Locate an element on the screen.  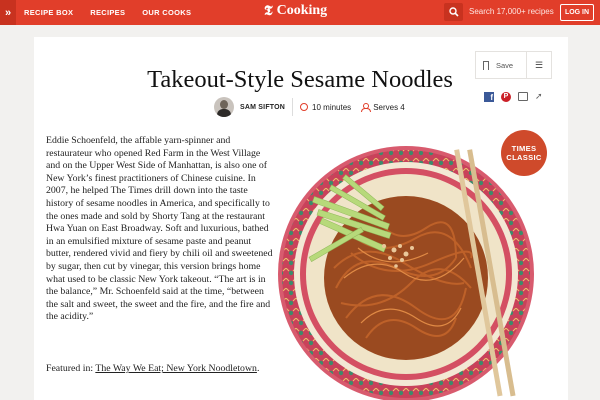
search-input: Search 17,000+ recipes is located at coordinates (511, 11).